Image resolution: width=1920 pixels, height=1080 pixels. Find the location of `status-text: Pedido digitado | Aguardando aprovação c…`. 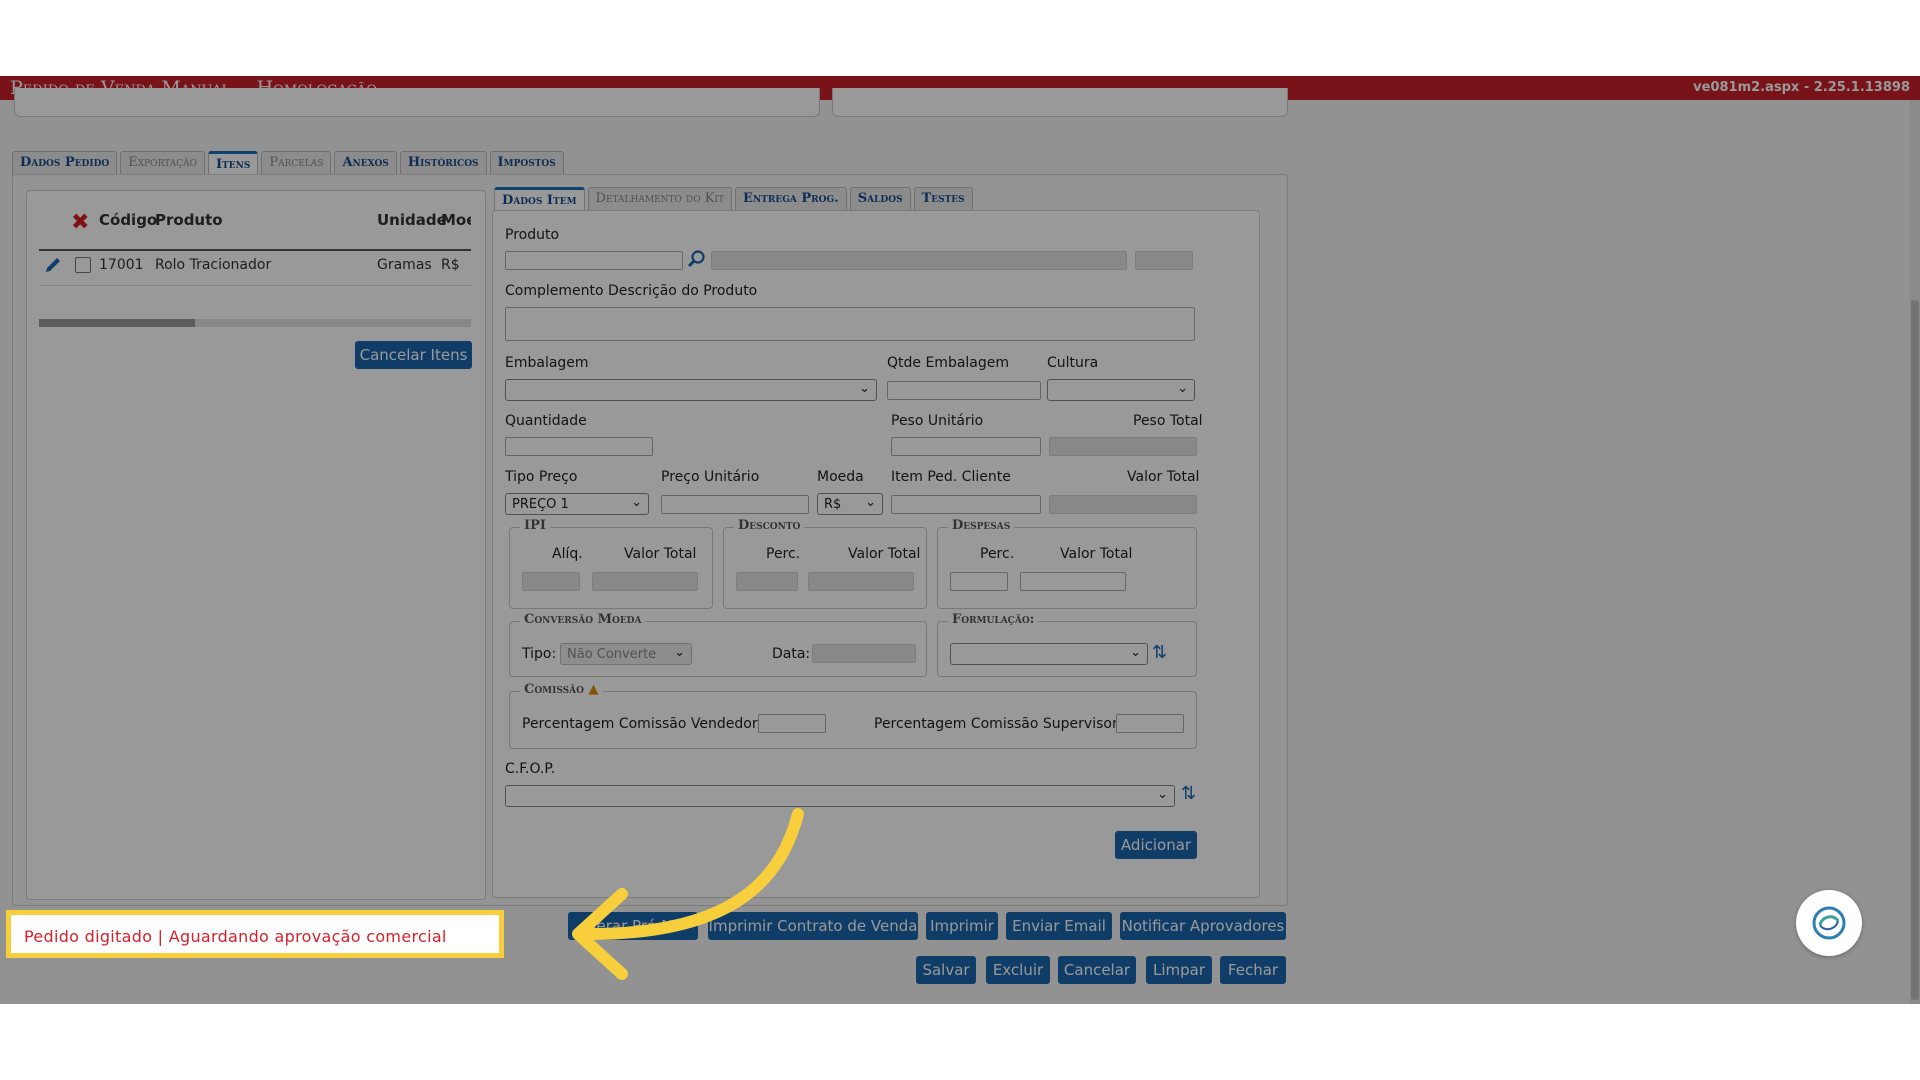

status-text: Pedido digitado | Aguardando aprovação c… is located at coordinates (235, 936).